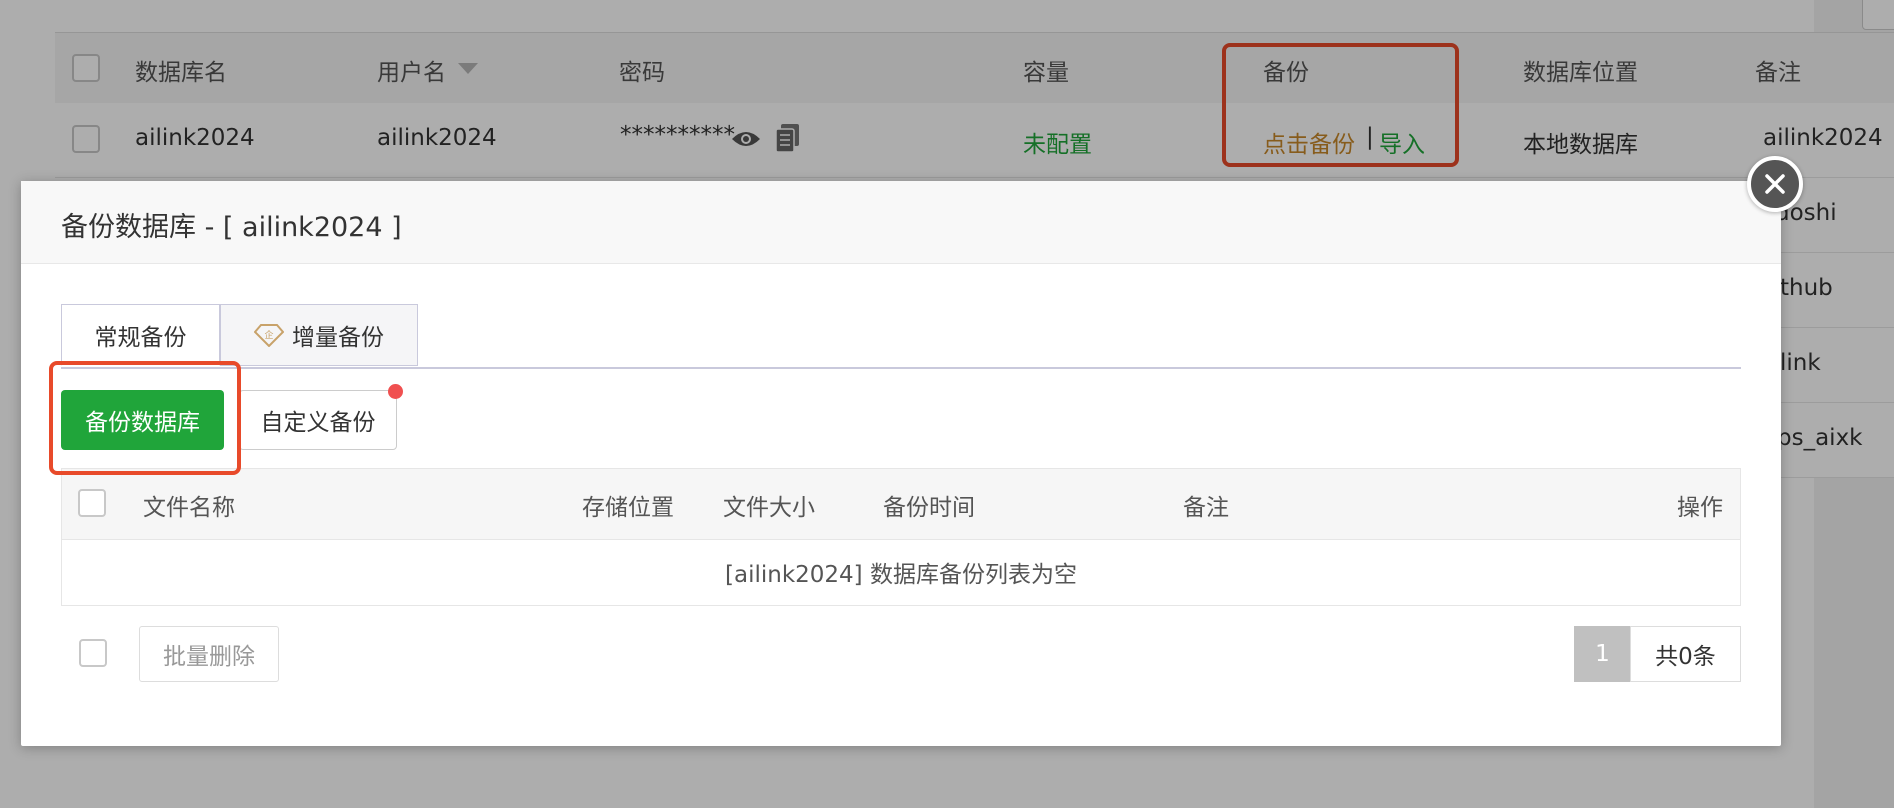 The height and width of the screenshot is (808, 1894). Describe the element at coordinates (231, 227) in the screenshot. I see `modal-title: 备份数据库 - [ ailink2024 ]` at that location.